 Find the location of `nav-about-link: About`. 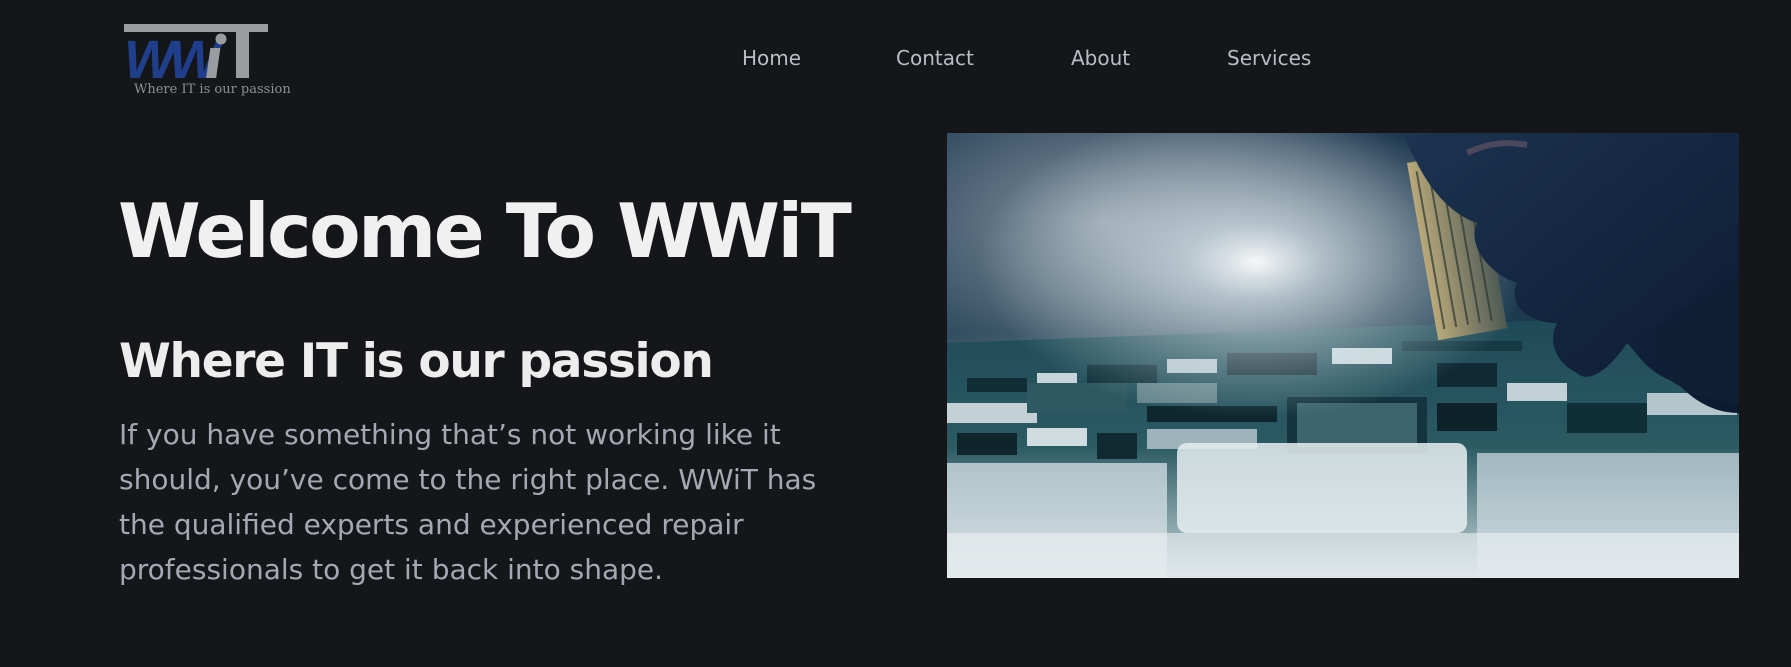

nav-about-link: About is located at coordinates (1100, 58).